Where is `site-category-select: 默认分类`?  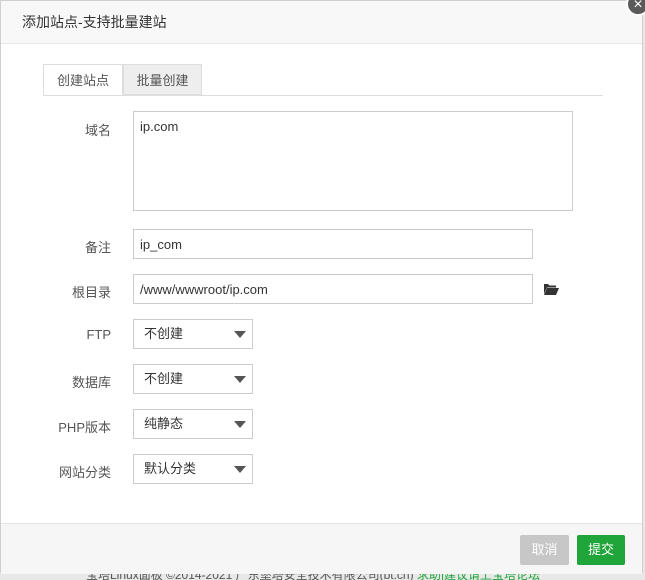
site-category-select: 默认分类 is located at coordinates (193, 469).